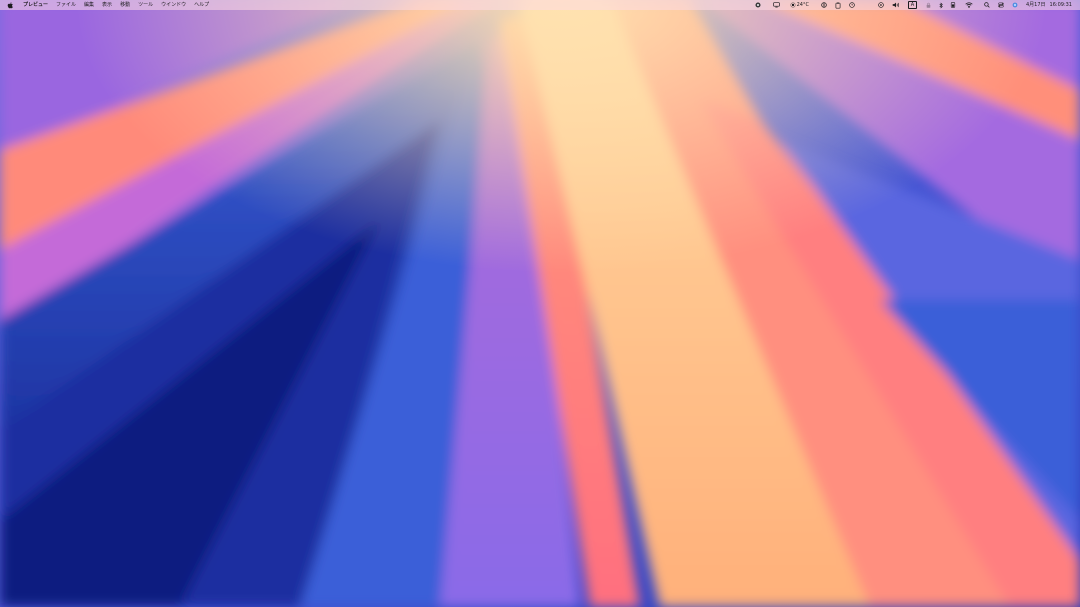 This screenshot has width=1080, height=607. Describe the element at coordinates (107, 5) in the screenshot. I see `menu-view: 表示` at that location.